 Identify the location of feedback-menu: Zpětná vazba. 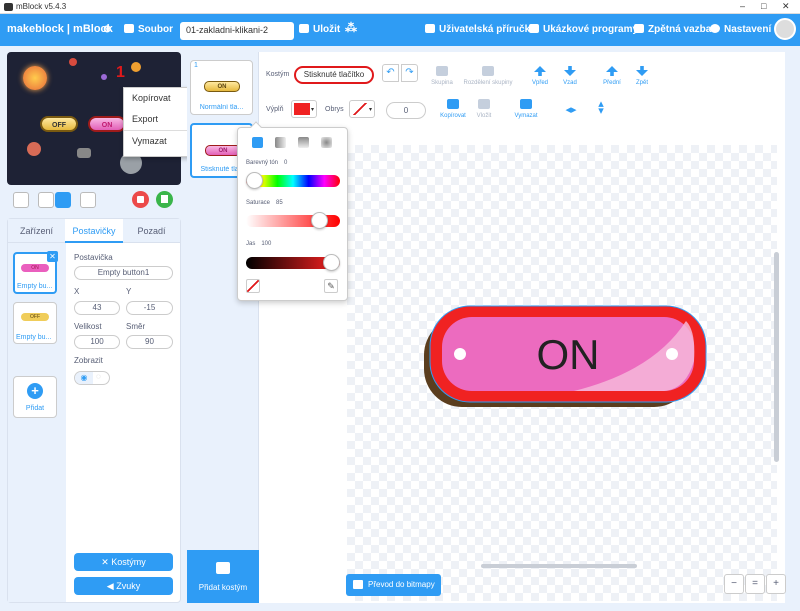
(672, 29).